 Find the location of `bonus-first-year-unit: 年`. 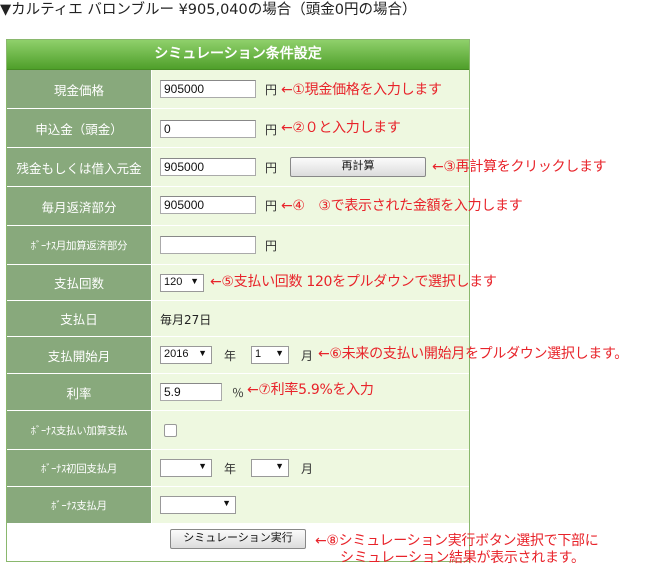

bonus-first-year-unit: 年 is located at coordinates (230, 469).